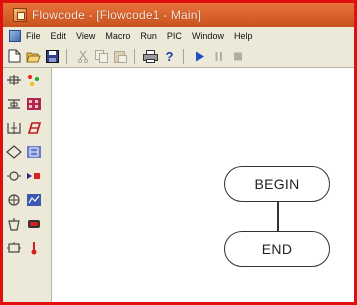 The width and height of the screenshot is (357, 305). I want to click on lcd-icon, so click(34, 128).